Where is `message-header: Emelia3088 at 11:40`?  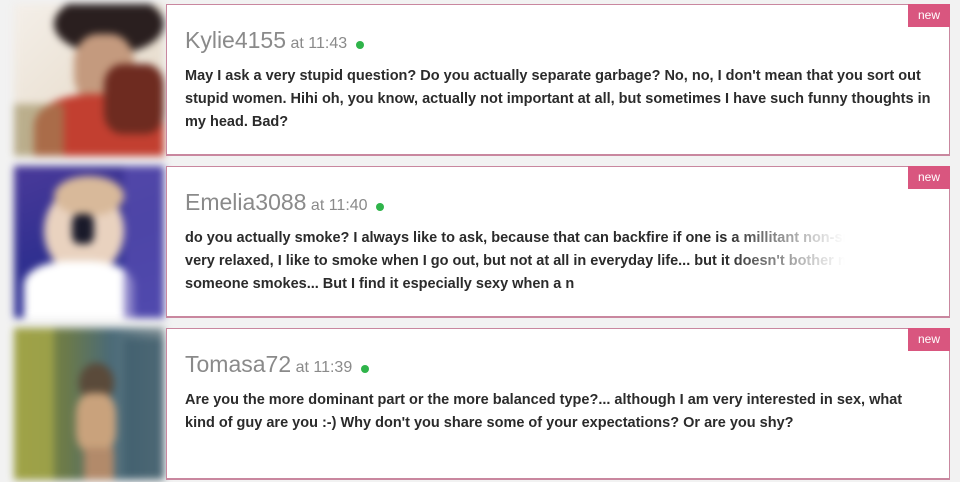 message-header: Emelia3088 at 11:40 is located at coordinates (285, 202).